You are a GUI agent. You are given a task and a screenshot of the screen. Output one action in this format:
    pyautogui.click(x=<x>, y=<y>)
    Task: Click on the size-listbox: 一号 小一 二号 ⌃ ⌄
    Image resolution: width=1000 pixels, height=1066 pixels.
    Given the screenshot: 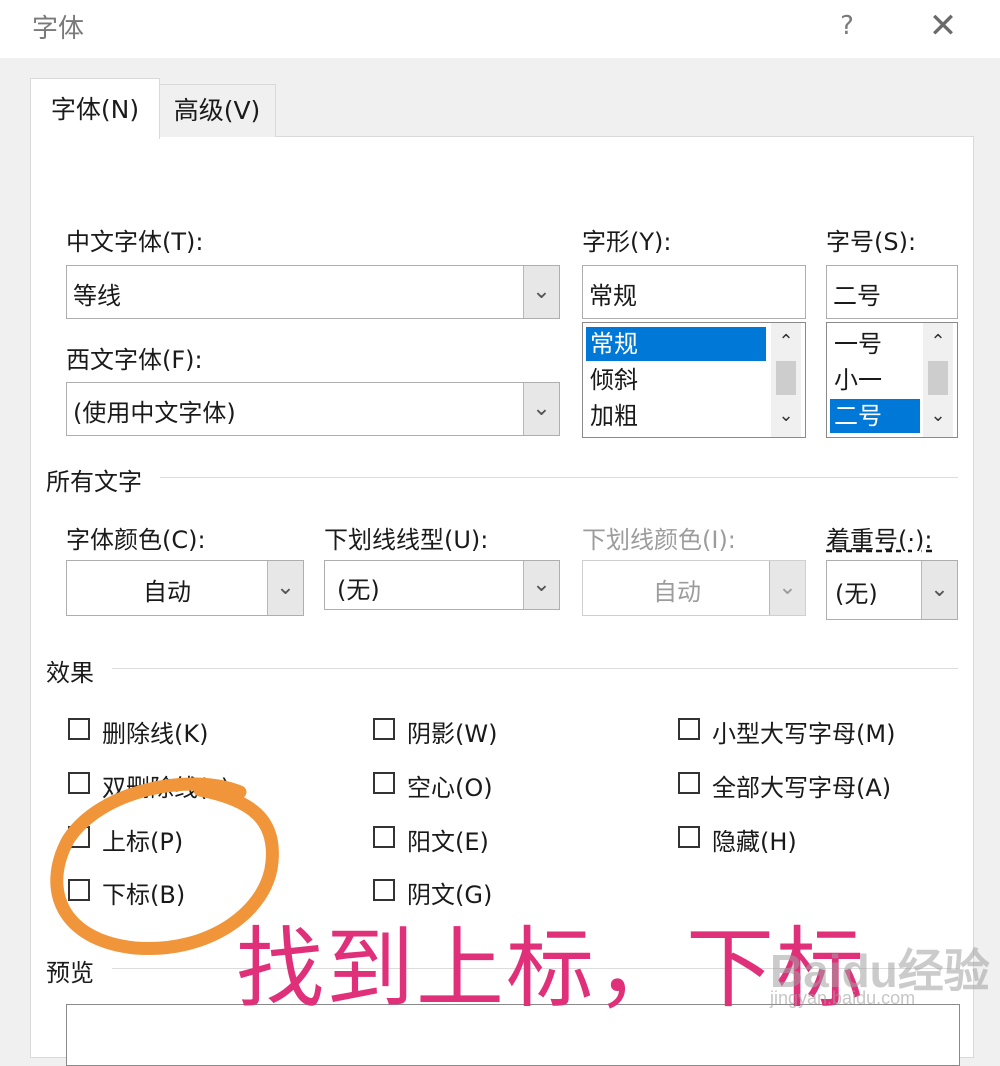 What is the action you would take?
    pyautogui.click(x=892, y=380)
    